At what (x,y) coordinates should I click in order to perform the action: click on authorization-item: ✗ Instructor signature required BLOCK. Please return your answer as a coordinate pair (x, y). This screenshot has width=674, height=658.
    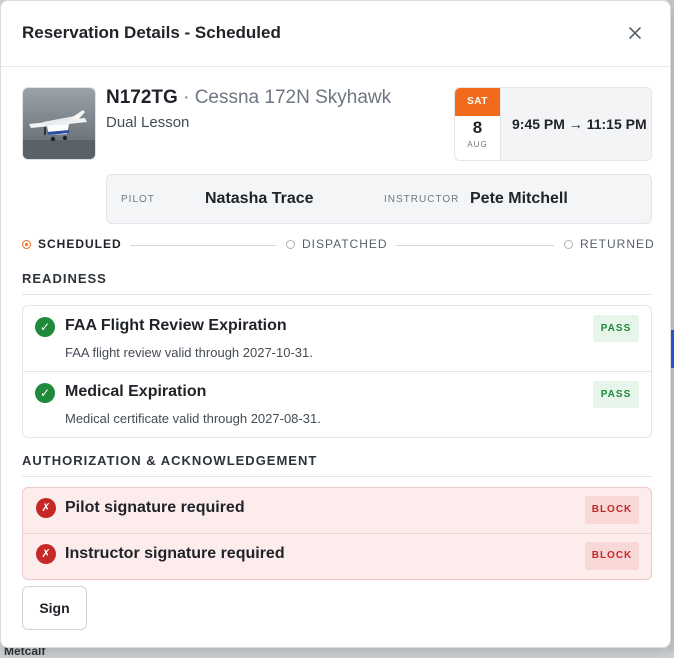
    Looking at the image, I should click on (337, 556).